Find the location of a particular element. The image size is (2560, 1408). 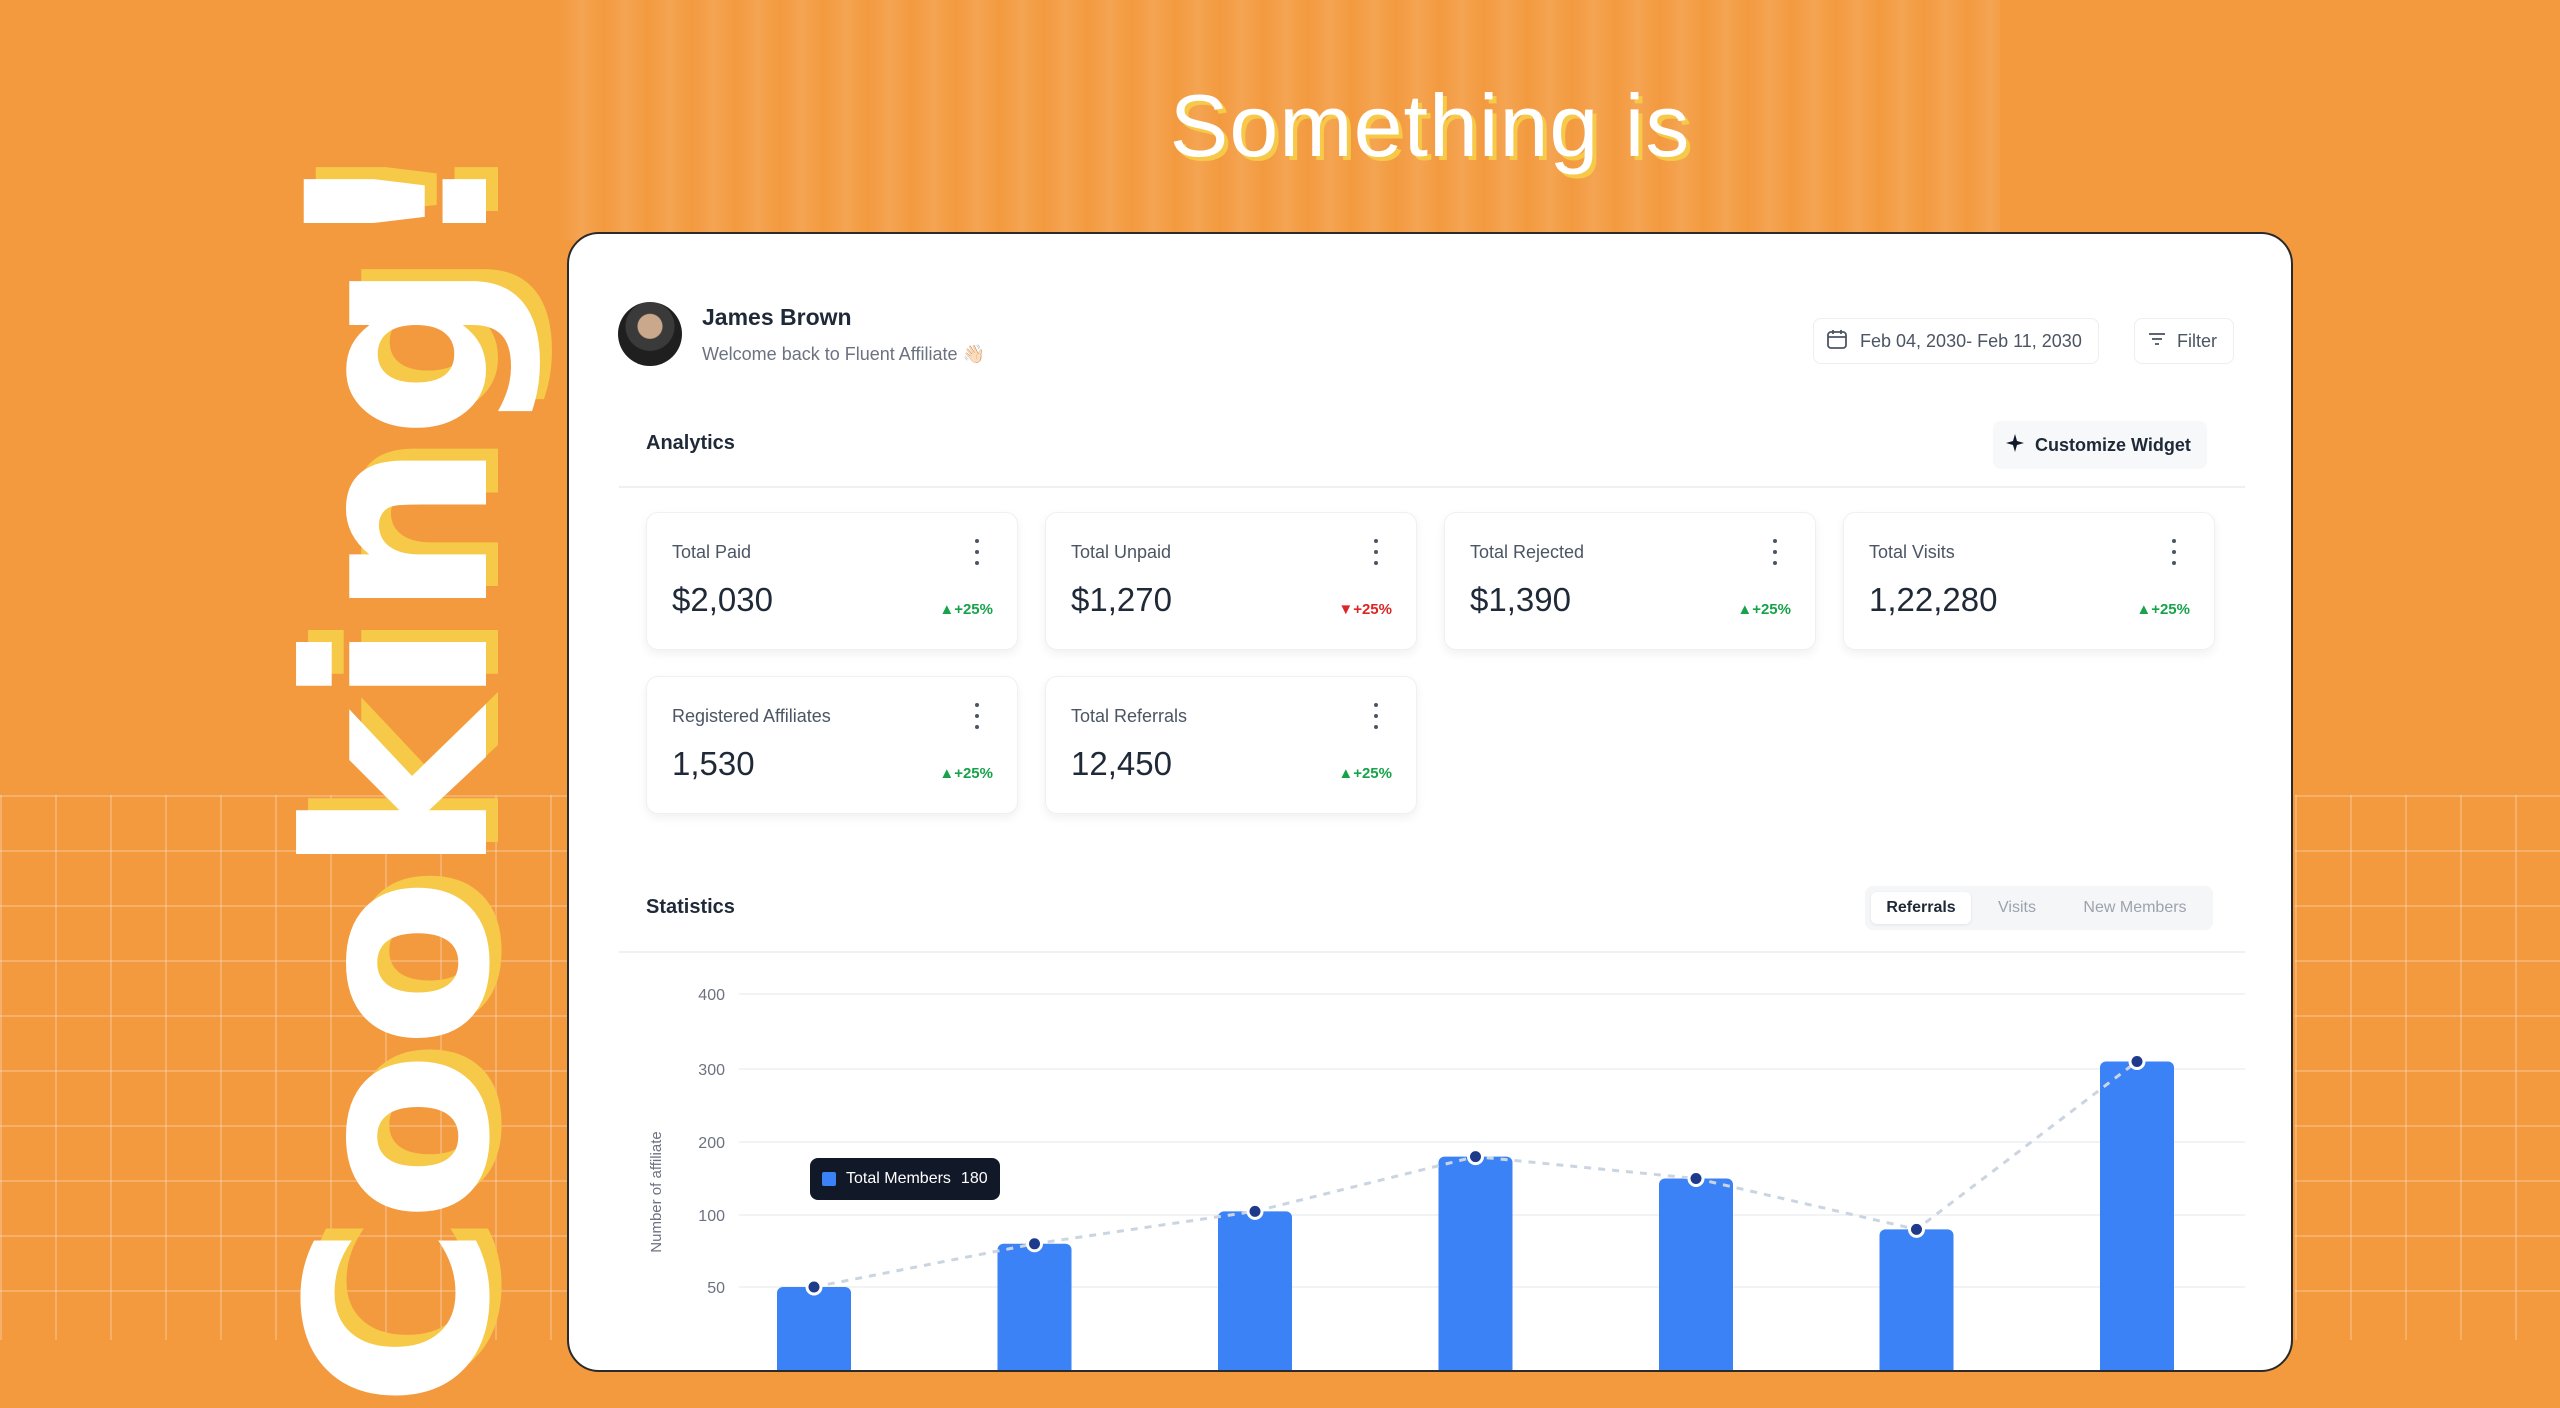

y-tick-label: 400 is located at coordinates (711, 995).